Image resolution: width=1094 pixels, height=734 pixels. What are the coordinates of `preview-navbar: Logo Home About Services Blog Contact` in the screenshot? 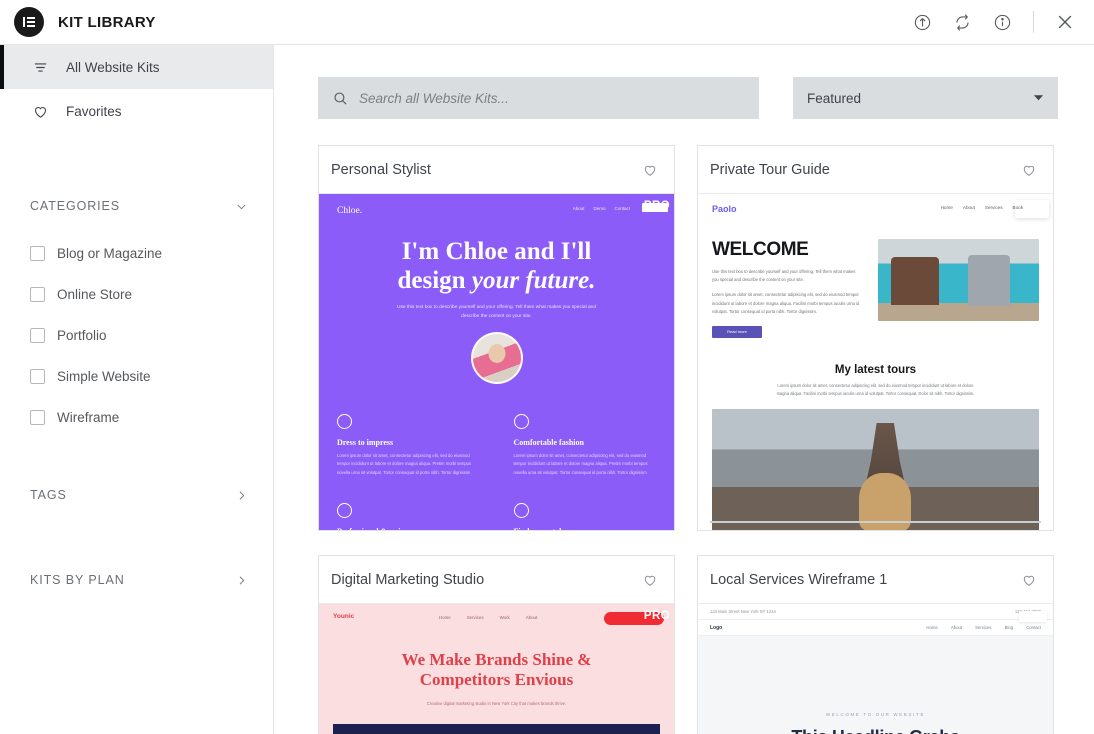 It's located at (875, 627).